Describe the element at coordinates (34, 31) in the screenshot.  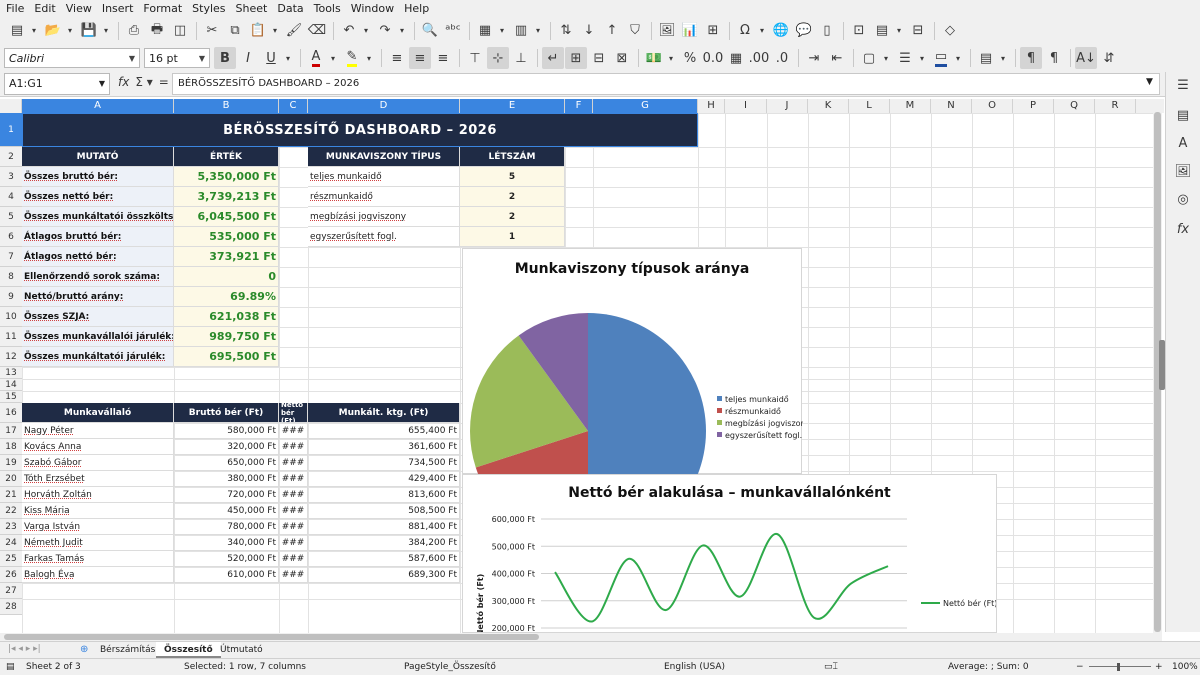
I see `new-dropdown-icon: ▾` at that location.